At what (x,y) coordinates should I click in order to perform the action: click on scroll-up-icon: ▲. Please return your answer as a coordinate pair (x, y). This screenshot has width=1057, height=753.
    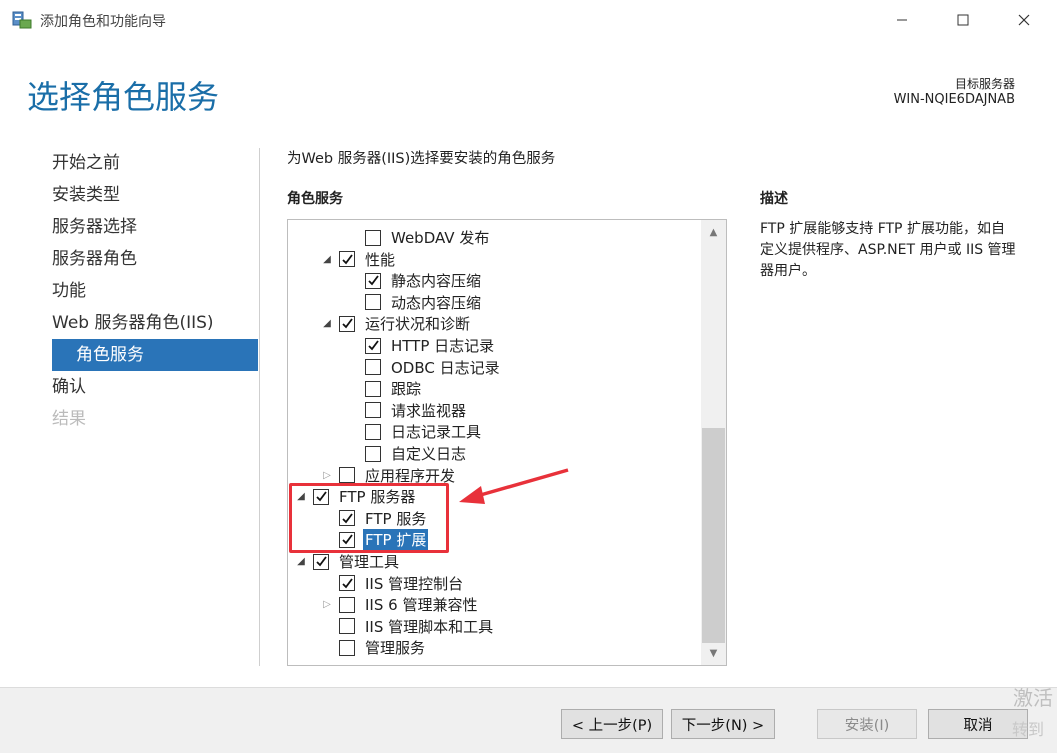
    Looking at the image, I should click on (713, 232).